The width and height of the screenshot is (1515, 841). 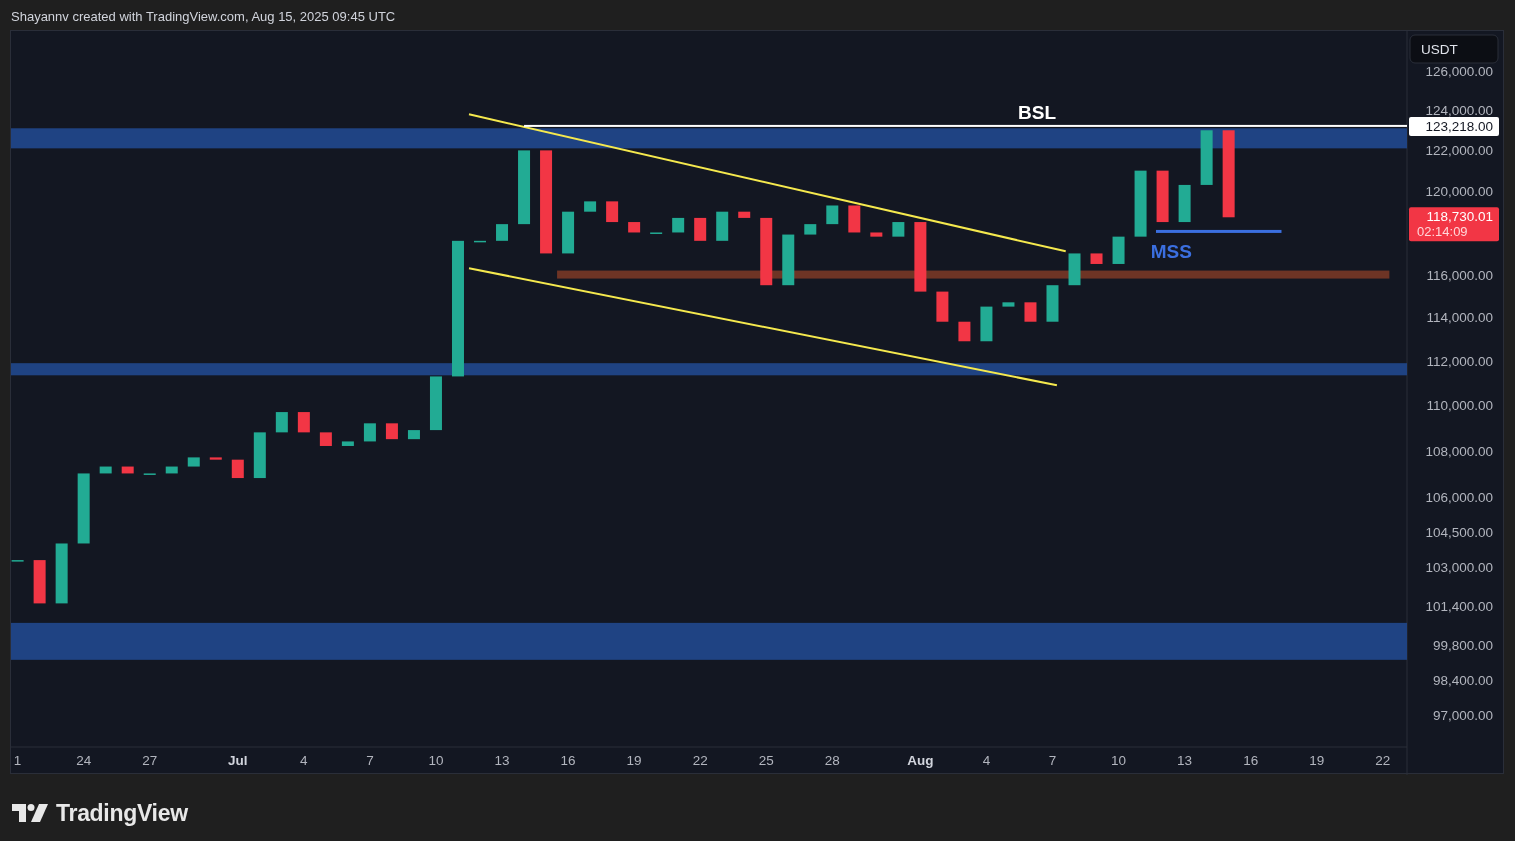 What do you see at coordinates (1459, 71) in the screenshot?
I see `price-axis-label: 126,000.00` at bounding box center [1459, 71].